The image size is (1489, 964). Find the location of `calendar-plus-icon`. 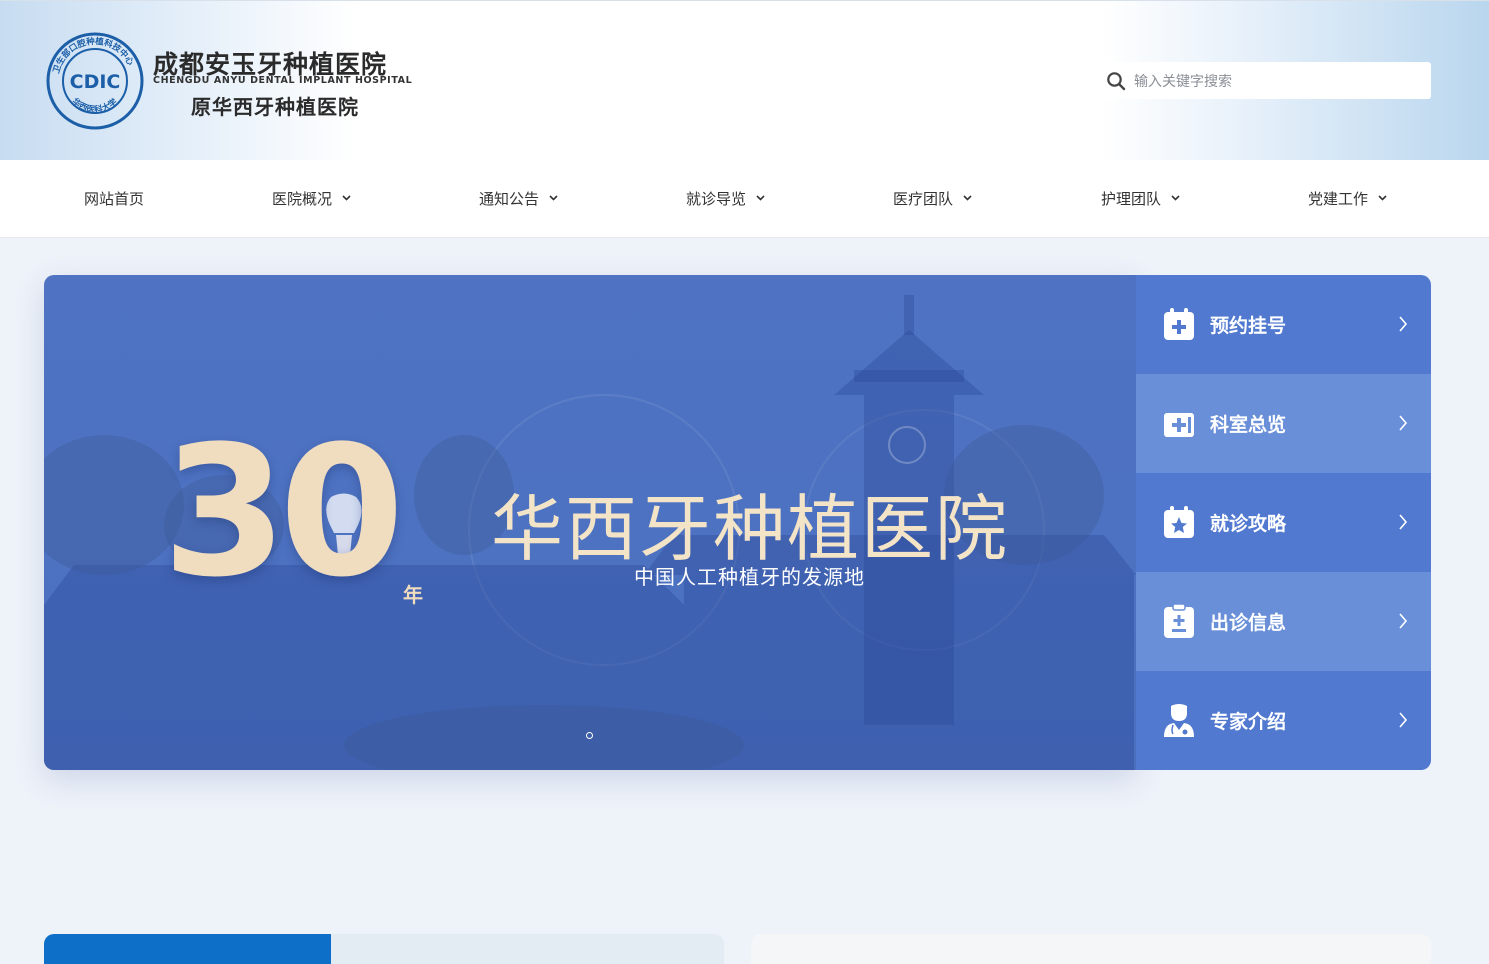

calendar-plus-icon is located at coordinates (1179, 324).